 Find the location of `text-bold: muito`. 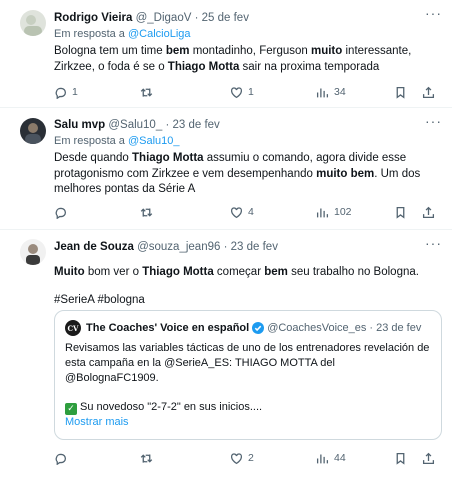

text-bold: muito is located at coordinates (326, 51).